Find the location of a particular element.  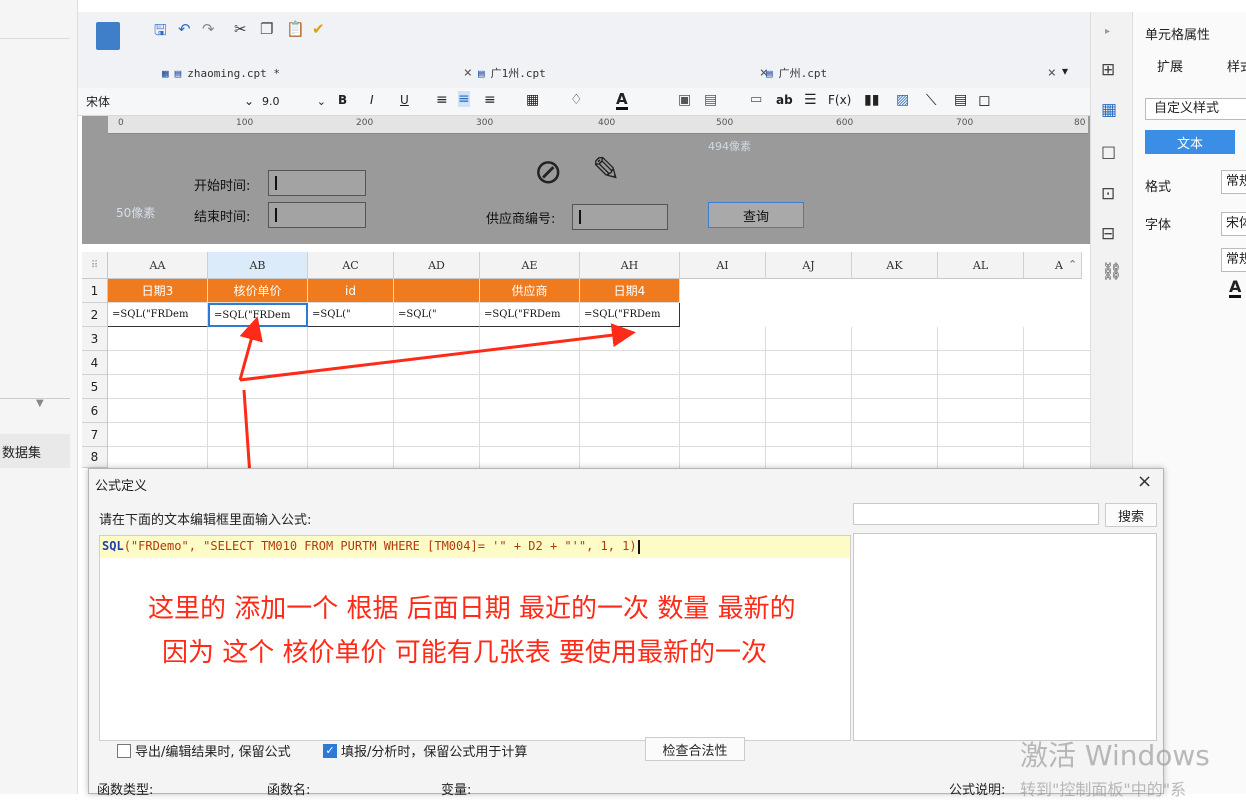

row-header: 3 is located at coordinates (95, 339).